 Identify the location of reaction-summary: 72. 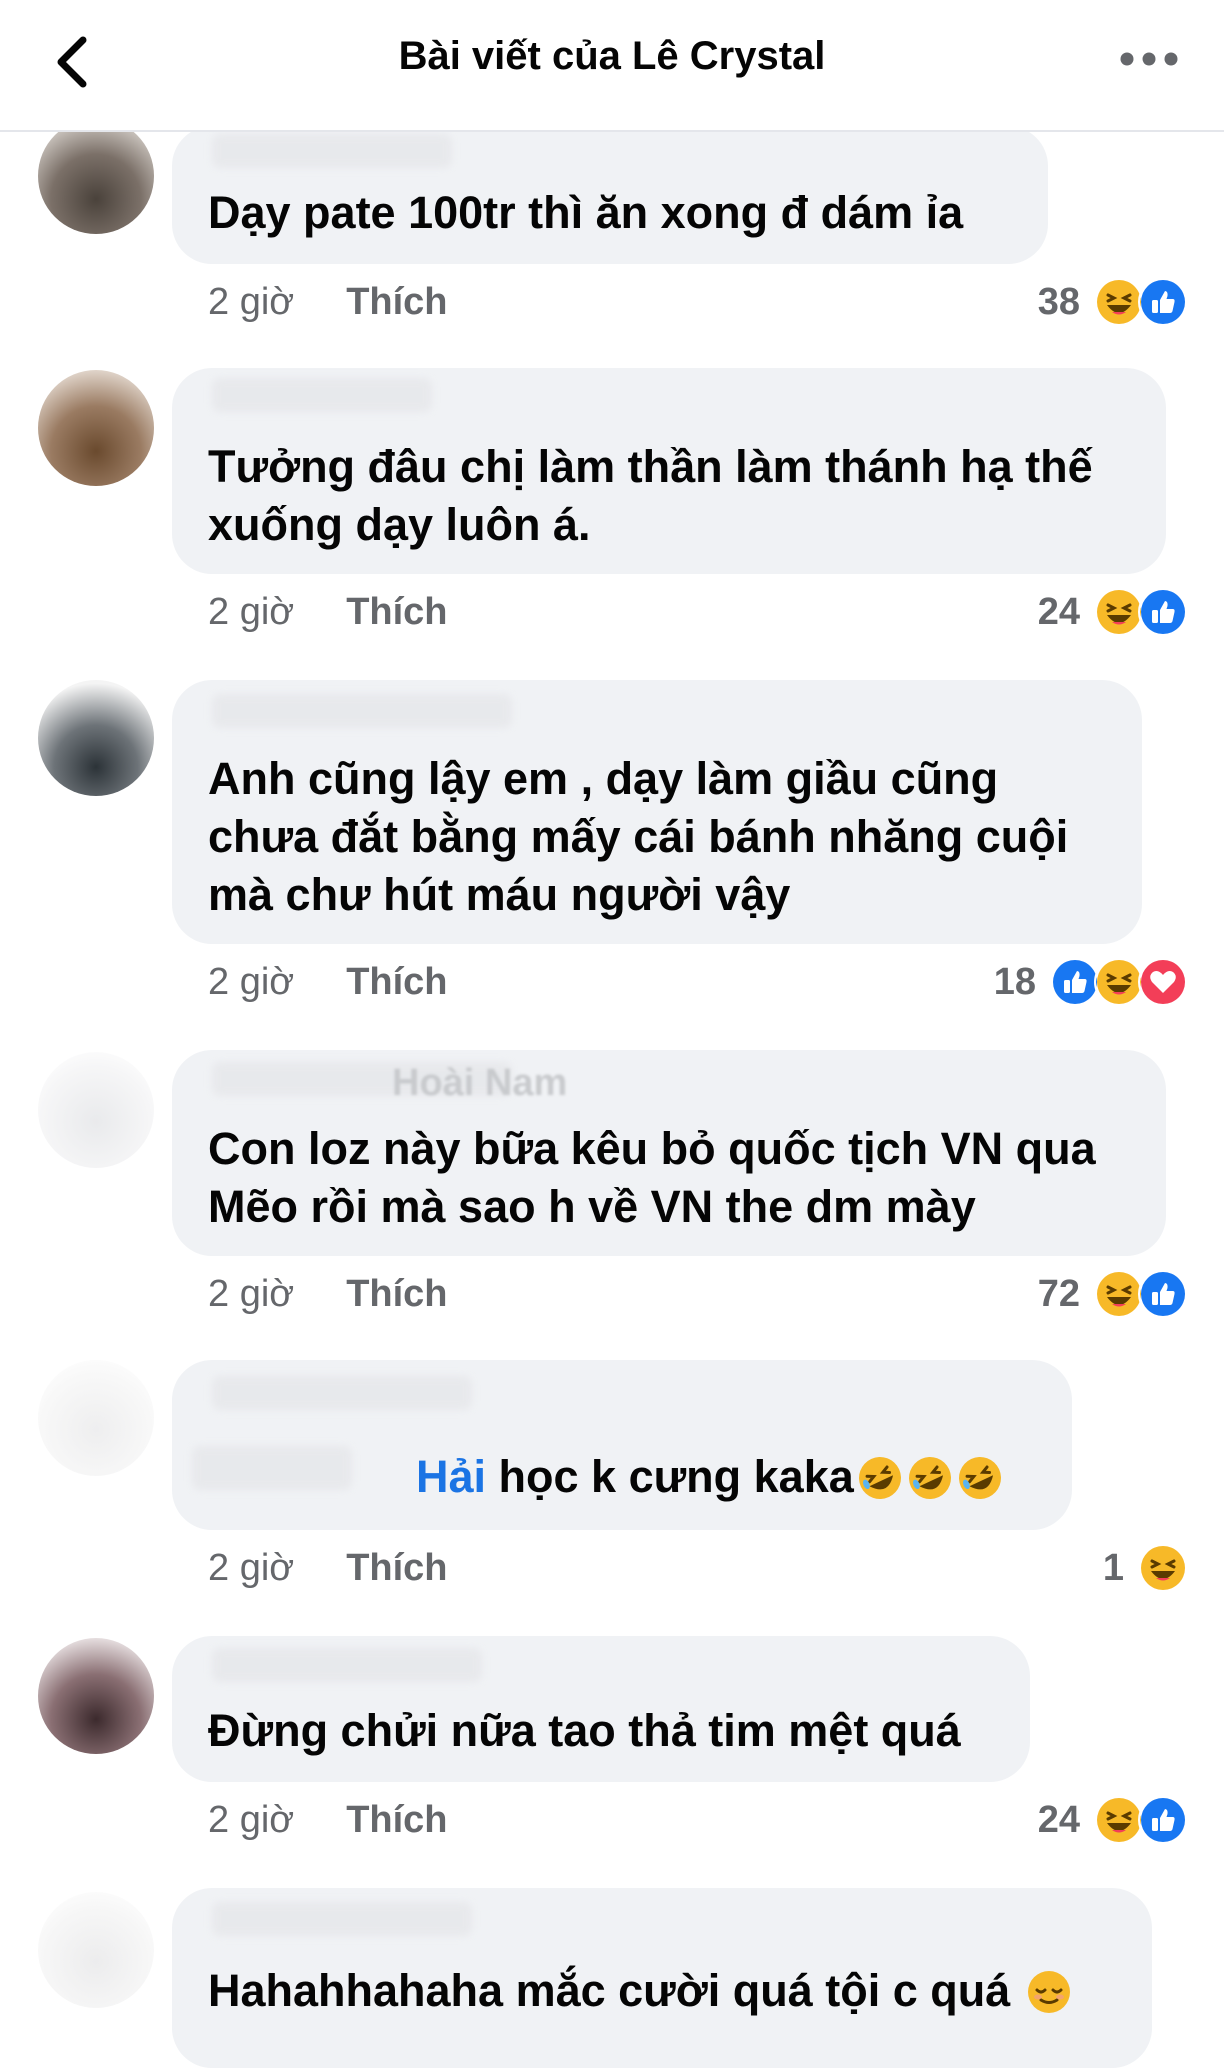
(1113, 1294).